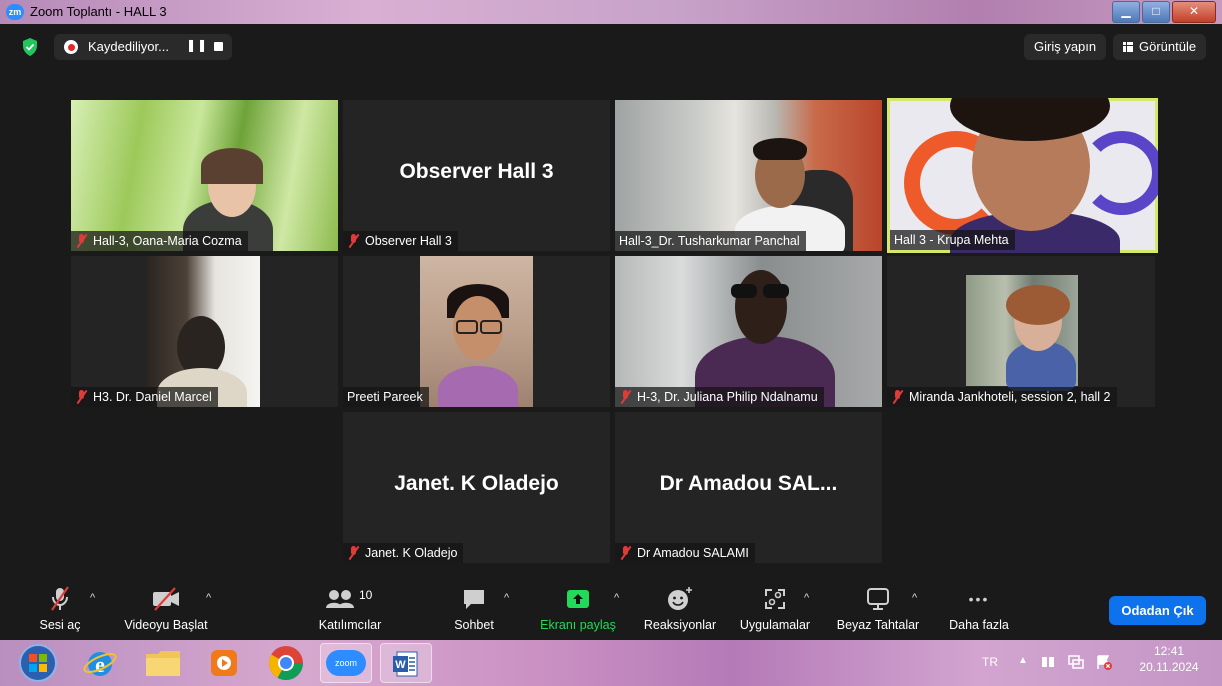 The height and width of the screenshot is (686, 1222). I want to click on zoom-taskbar-button: zoom, so click(346, 663).